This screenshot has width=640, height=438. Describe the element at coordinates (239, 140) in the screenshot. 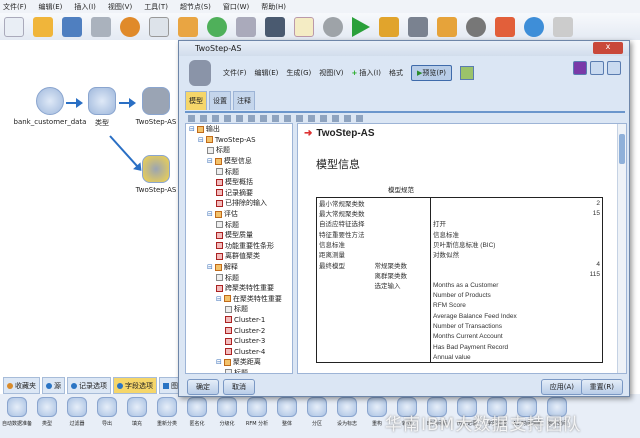

I see `tree-item: ⊟ TwoStep-AS` at that location.